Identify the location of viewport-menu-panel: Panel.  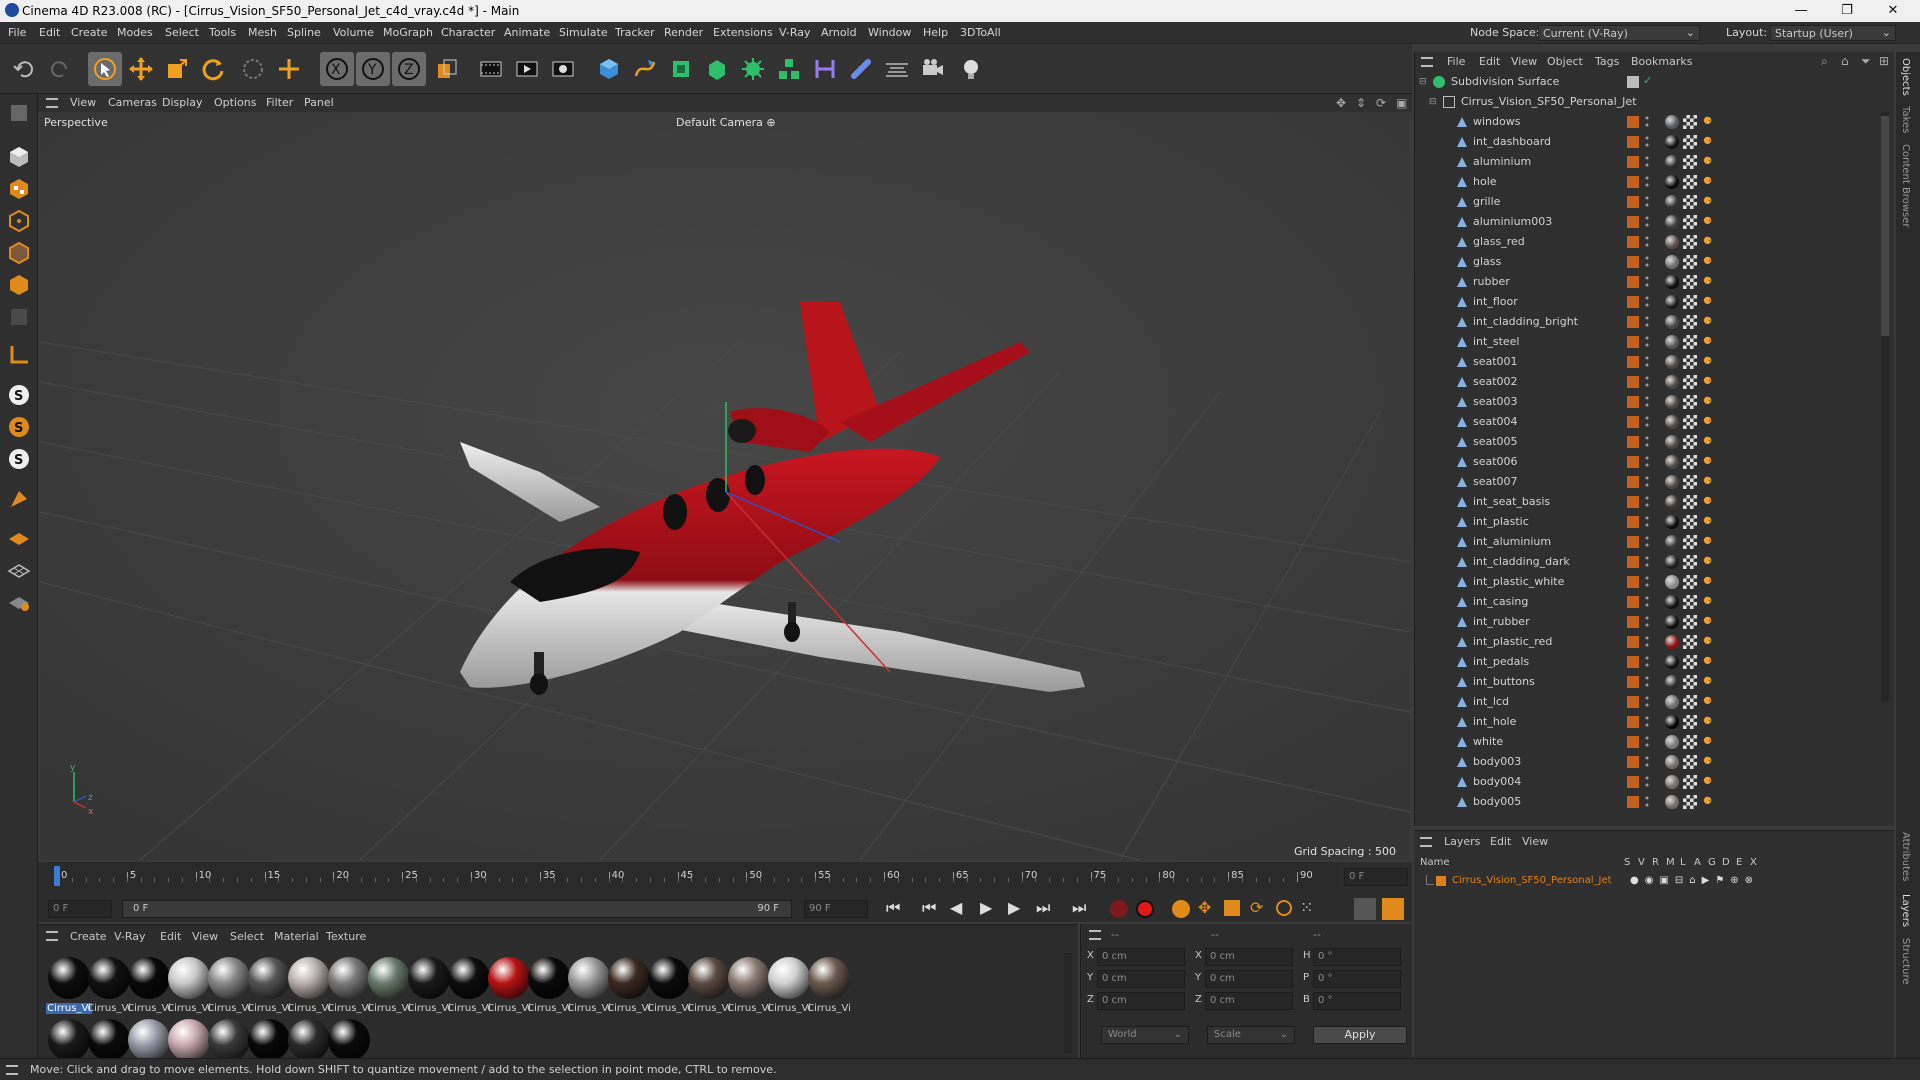
(319, 102).